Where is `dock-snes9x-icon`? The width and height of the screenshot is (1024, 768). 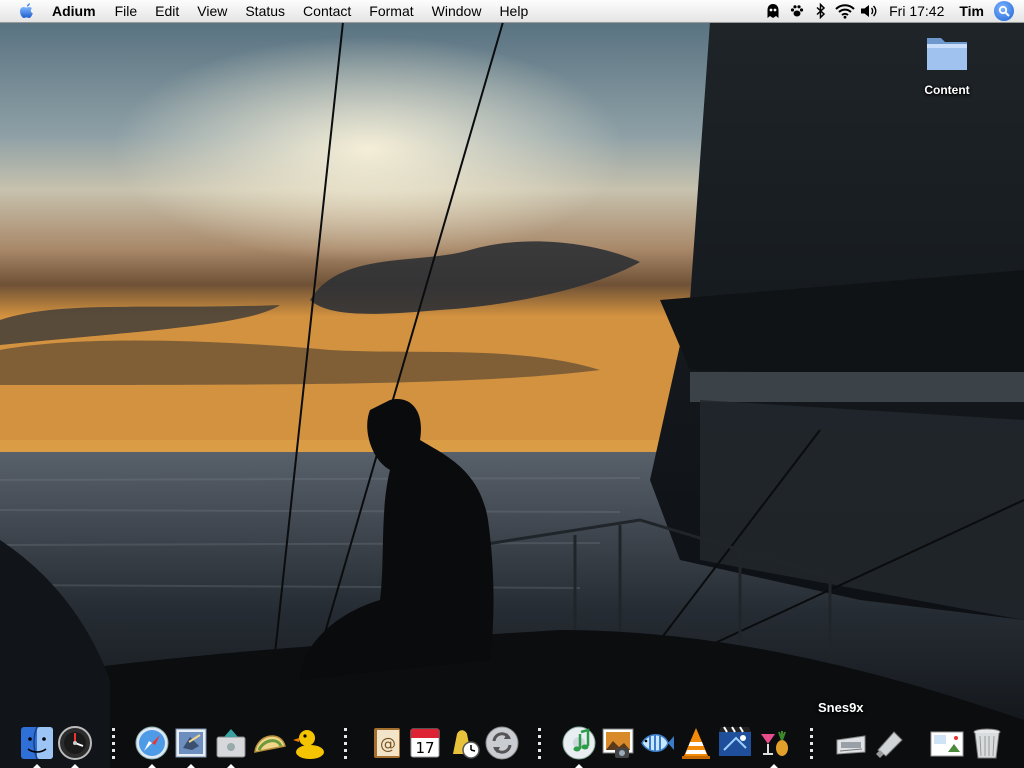
dock-snes9x-icon is located at coordinates (851, 743).